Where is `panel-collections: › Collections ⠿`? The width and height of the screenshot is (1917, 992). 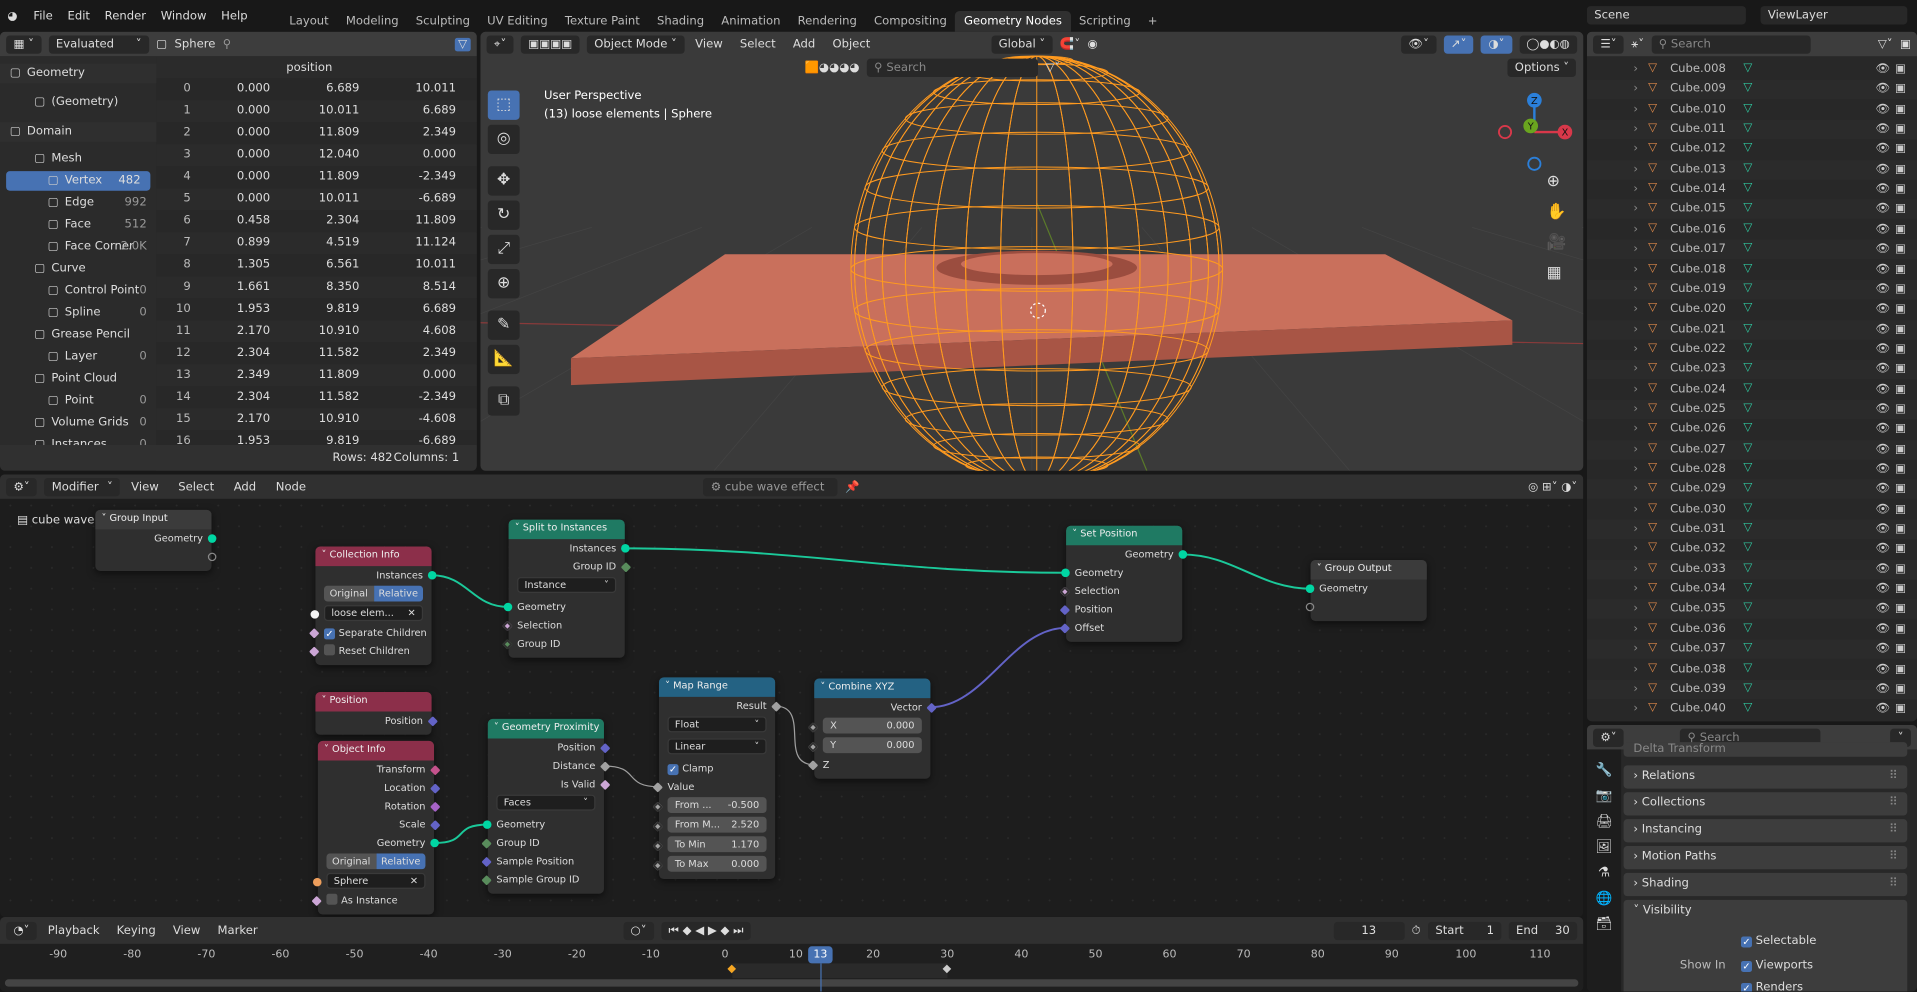 panel-collections: › Collections ⠿ is located at coordinates (1765, 804).